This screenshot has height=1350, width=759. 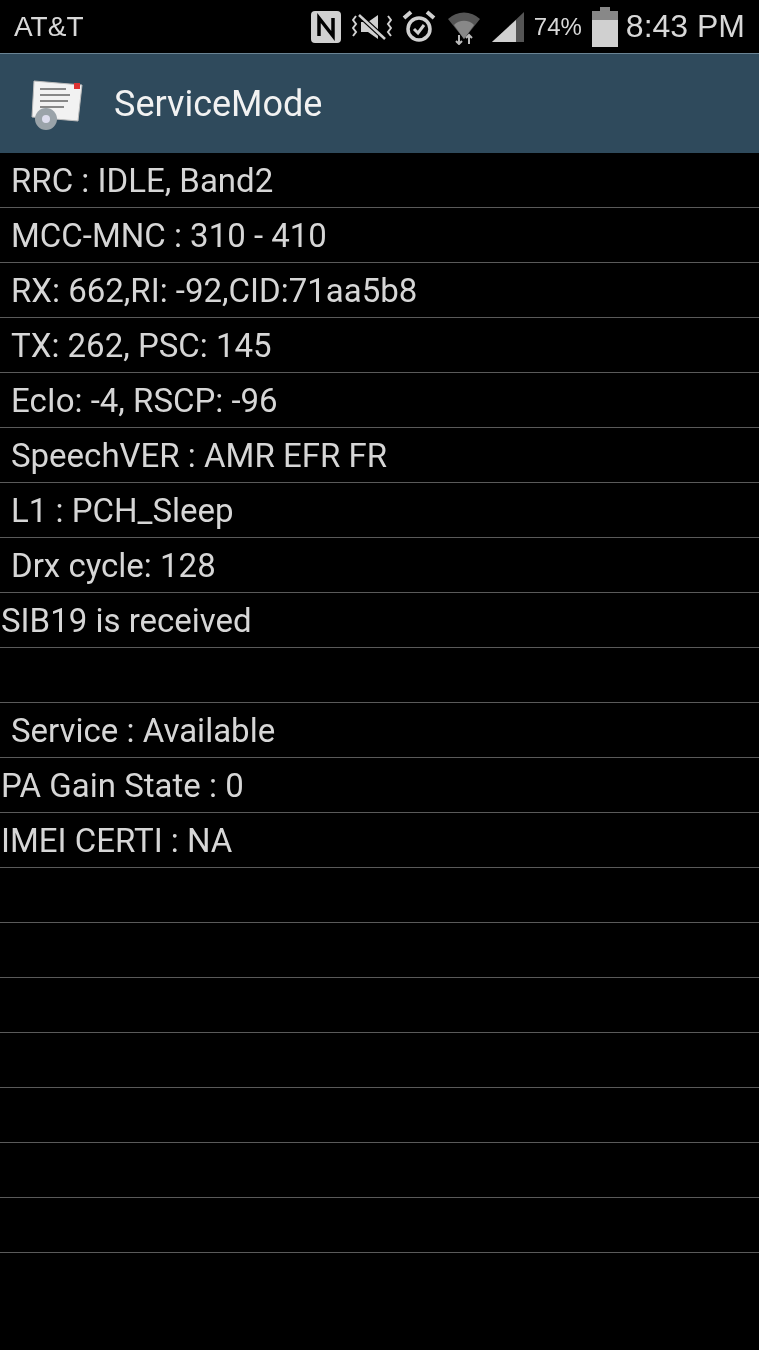 What do you see at coordinates (126, 620) in the screenshot?
I see `info-text: SIB19 is received` at bounding box center [126, 620].